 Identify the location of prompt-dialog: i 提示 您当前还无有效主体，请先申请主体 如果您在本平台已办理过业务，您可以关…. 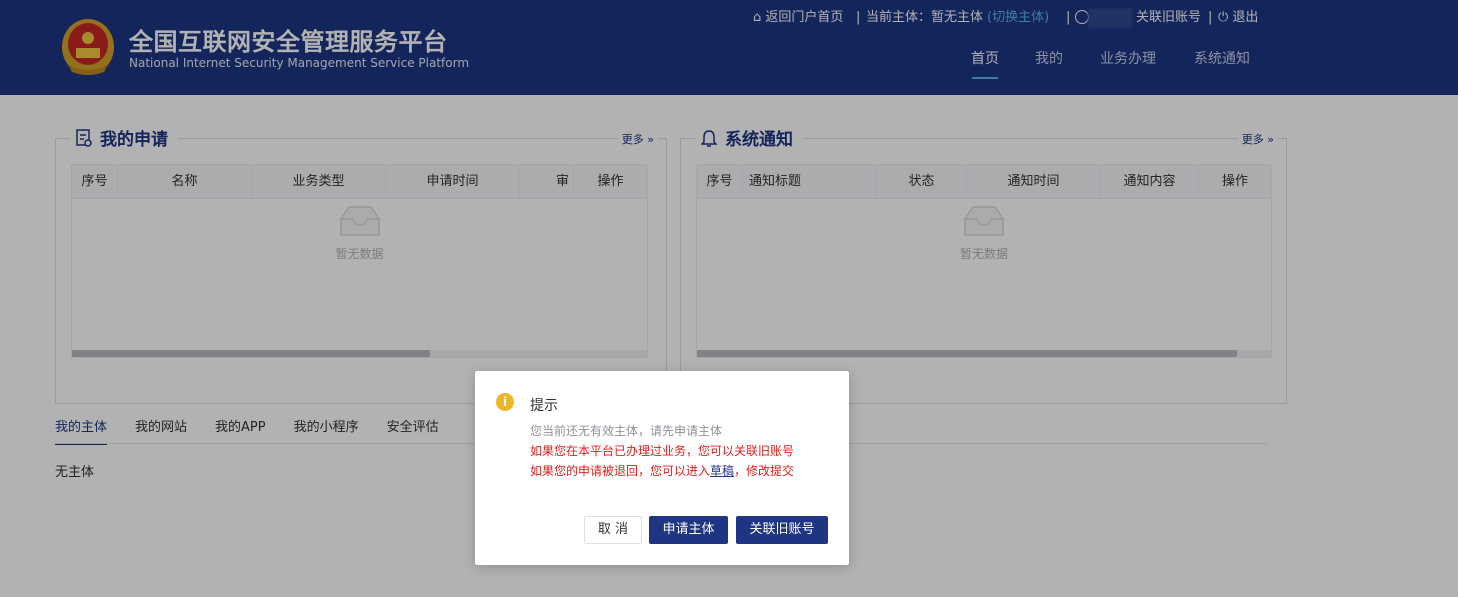
(662, 468).